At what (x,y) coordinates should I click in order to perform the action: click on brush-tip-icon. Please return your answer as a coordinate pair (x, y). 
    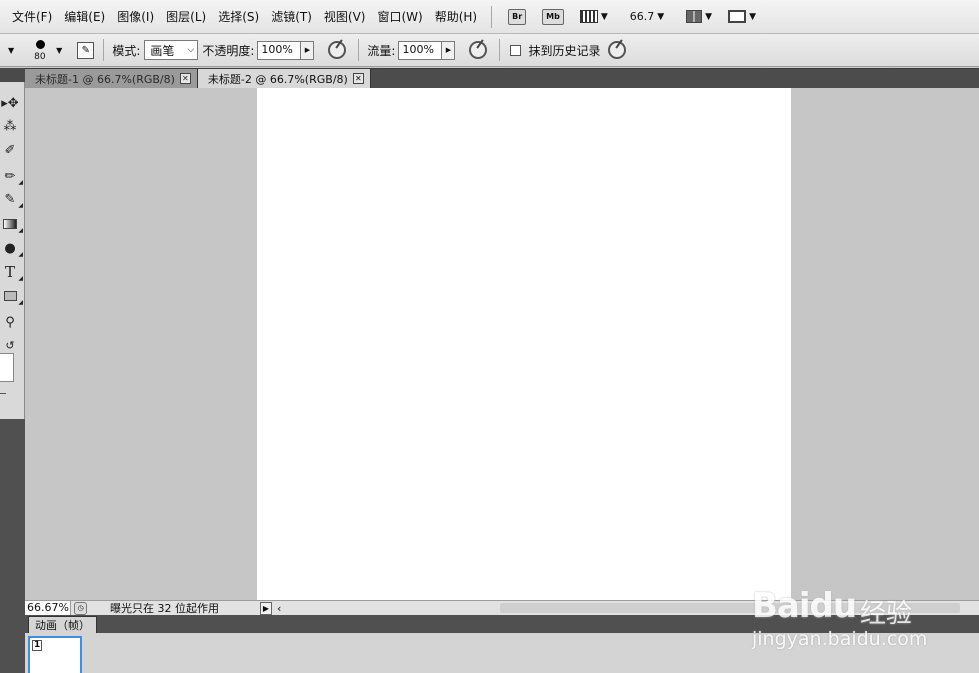
    Looking at the image, I should click on (41, 44).